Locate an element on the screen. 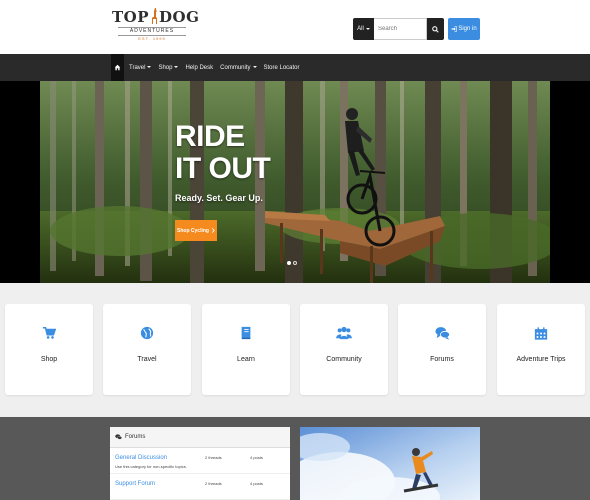 The width and height of the screenshot is (590, 500). card-label: Community is located at coordinates (344, 359).